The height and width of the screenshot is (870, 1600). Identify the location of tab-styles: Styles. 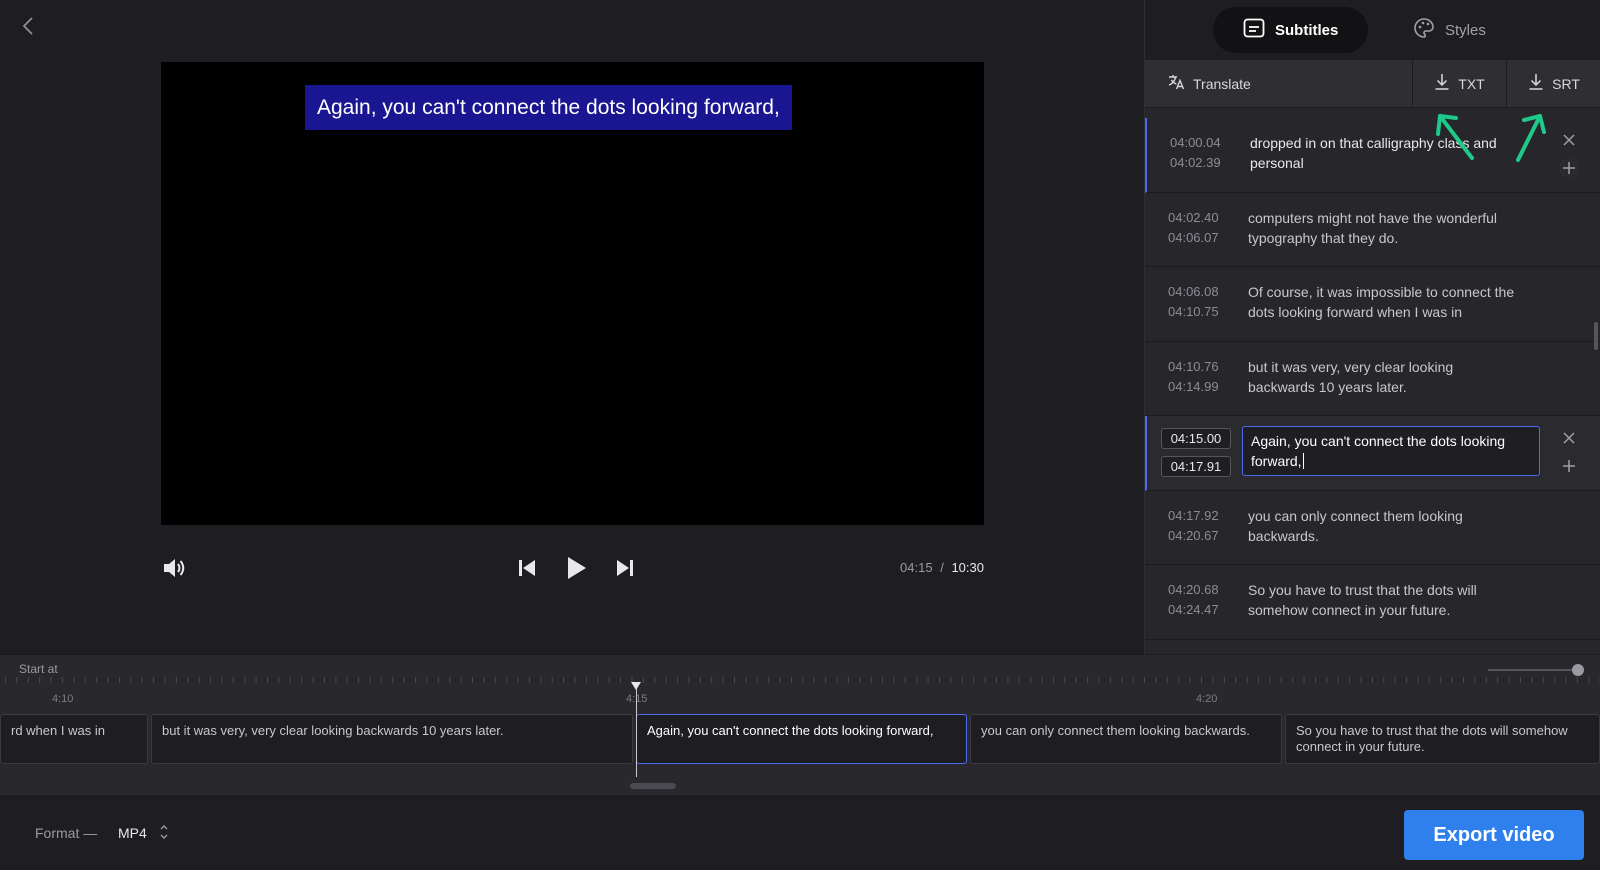
(1449, 30).